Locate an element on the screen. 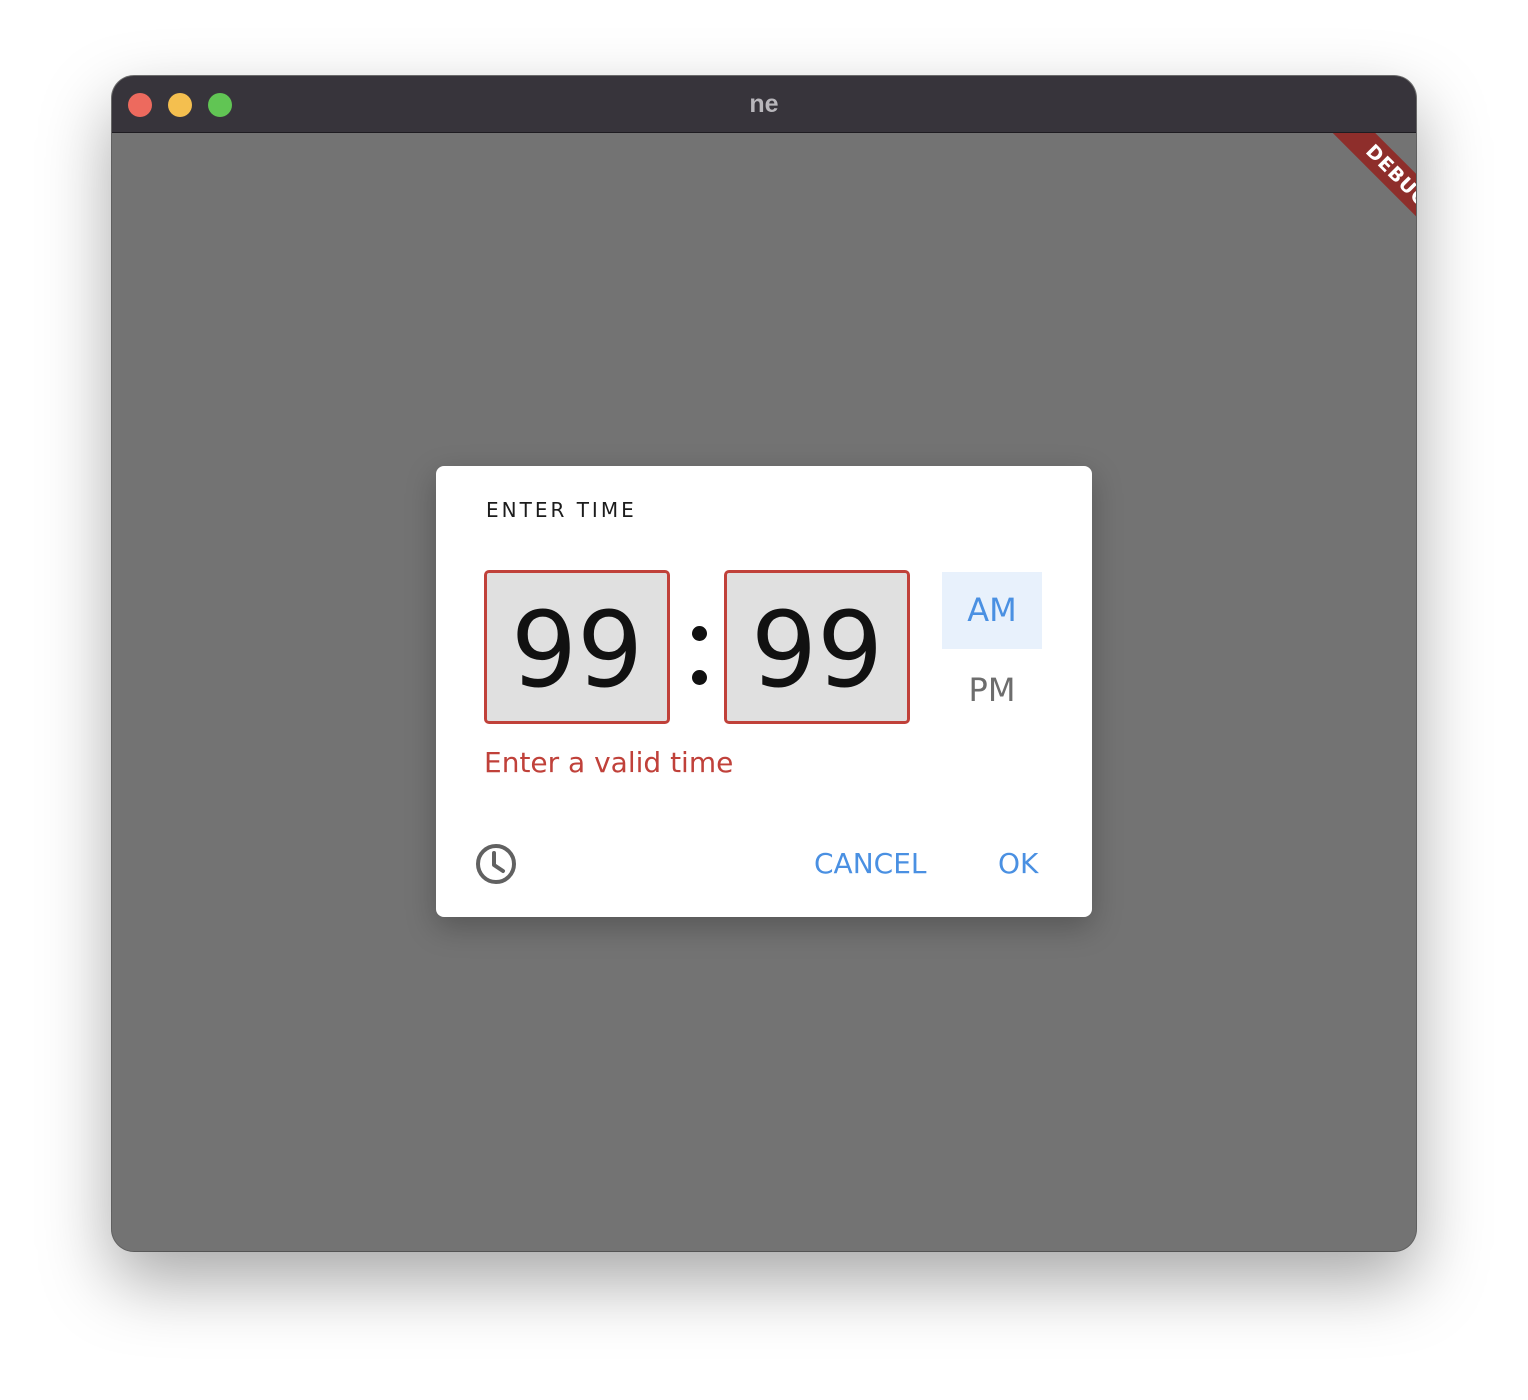 The width and height of the screenshot is (1528, 1400). title-bar: ne is located at coordinates (764, 104).